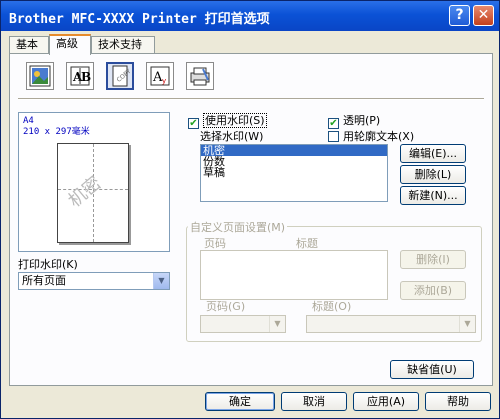 The width and height of the screenshot is (500, 419). I want to click on scaling-icon: A B, so click(80, 76).